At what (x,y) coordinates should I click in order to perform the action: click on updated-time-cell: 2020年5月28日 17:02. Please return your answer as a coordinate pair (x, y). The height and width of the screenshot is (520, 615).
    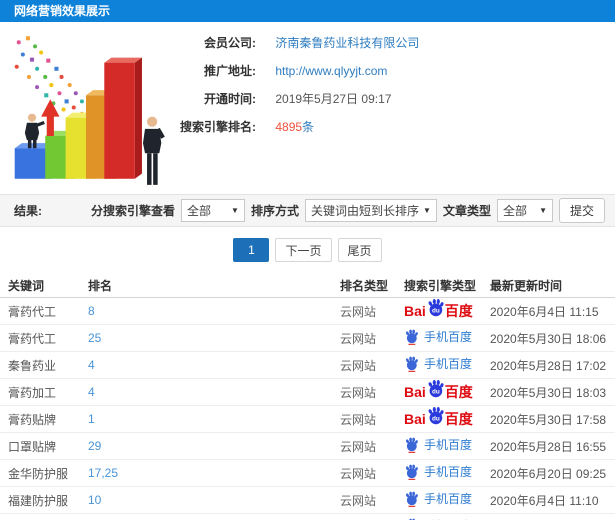
    Looking at the image, I should click on (548, 365).